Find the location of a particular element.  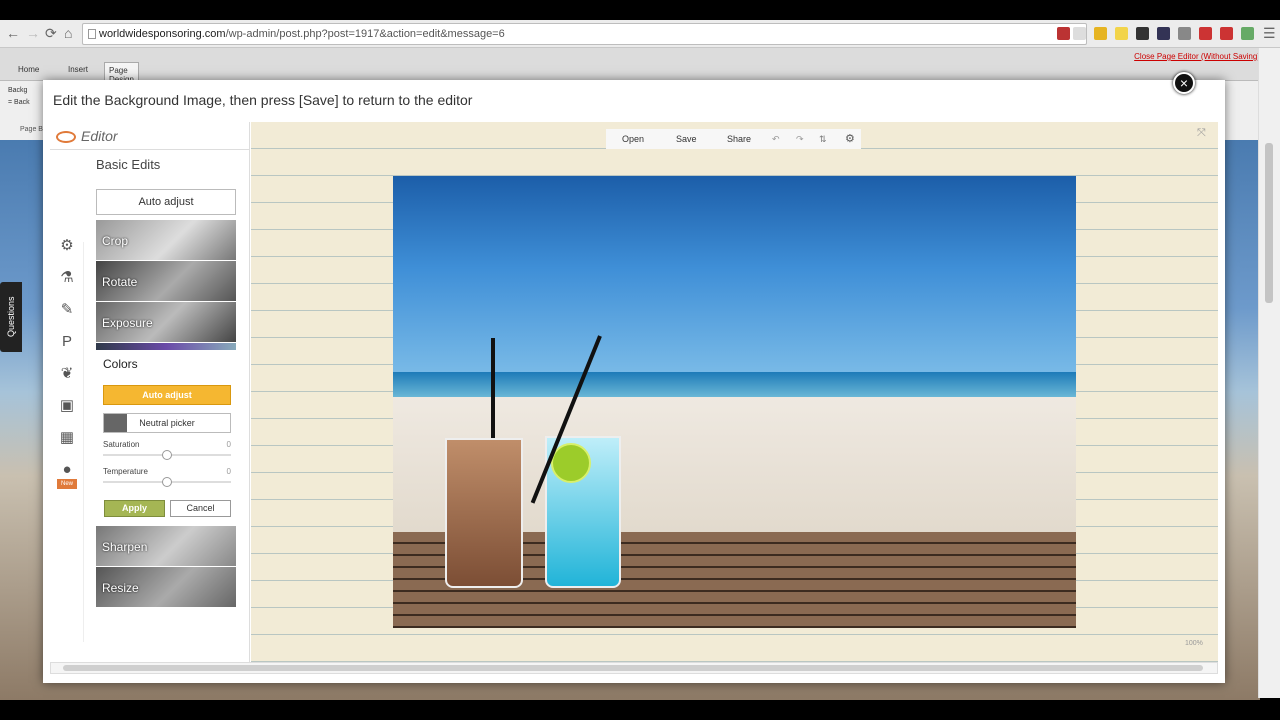

text-icon: P is located at coordinates (67, 342).